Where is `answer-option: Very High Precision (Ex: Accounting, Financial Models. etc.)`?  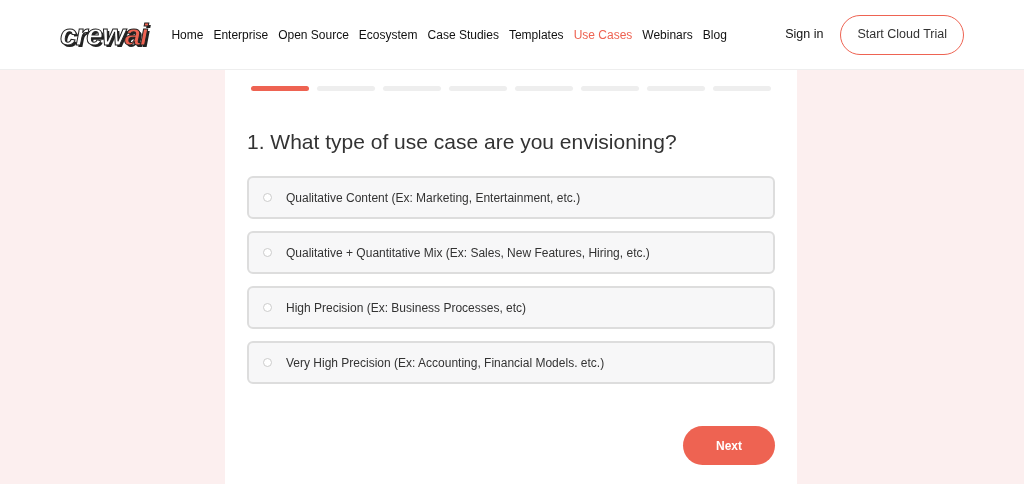 answer-option: Very High Precision (Ex: Accounting, Financial Models. etc.) is located at coordinates (511, 363).